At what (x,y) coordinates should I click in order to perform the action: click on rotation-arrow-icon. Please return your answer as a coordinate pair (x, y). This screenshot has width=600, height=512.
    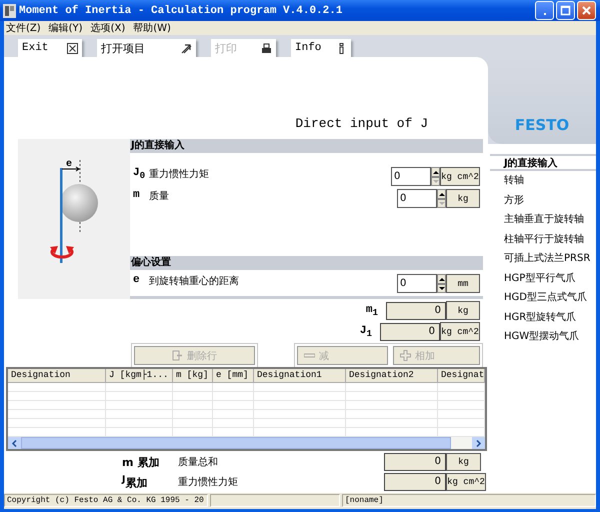
    Looking at the image, I should click on (62, 252).